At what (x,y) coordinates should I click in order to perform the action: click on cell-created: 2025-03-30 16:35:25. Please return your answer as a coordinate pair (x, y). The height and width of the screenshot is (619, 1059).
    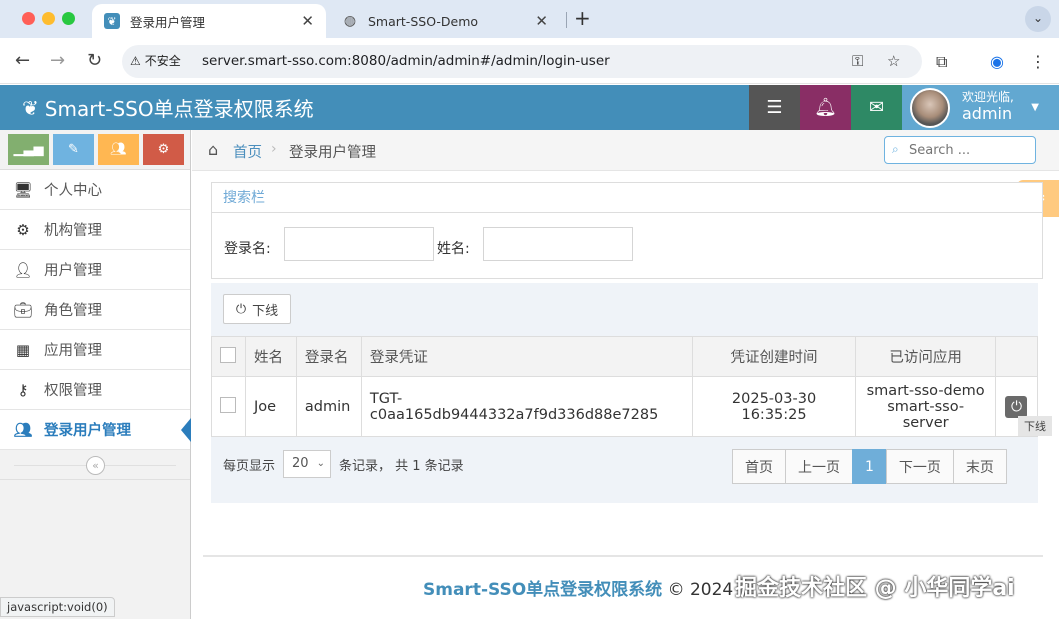
    Looking at the image, I should click on (774, 406).